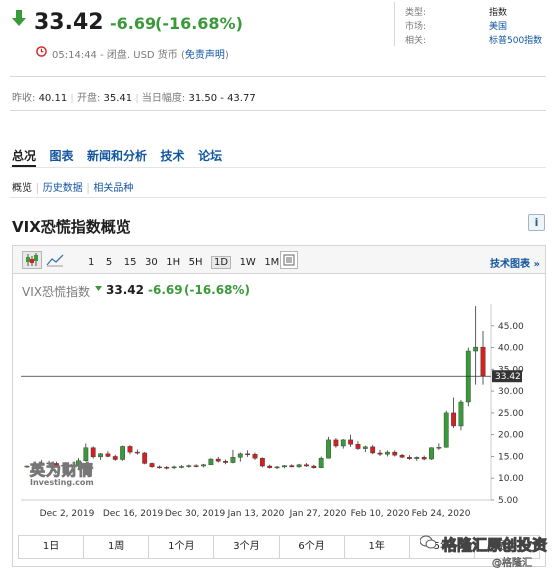  I want to click on day-range-label: 当日幅度:, so click(163, 98).